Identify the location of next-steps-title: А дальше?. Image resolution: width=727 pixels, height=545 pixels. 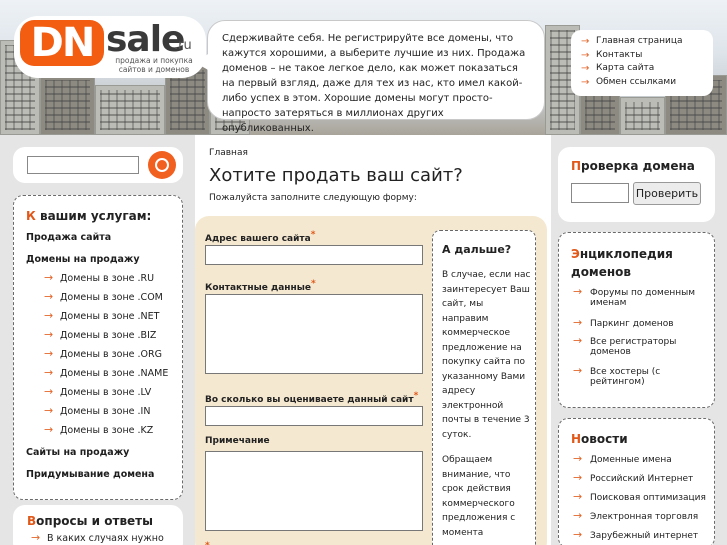
(477, 249).